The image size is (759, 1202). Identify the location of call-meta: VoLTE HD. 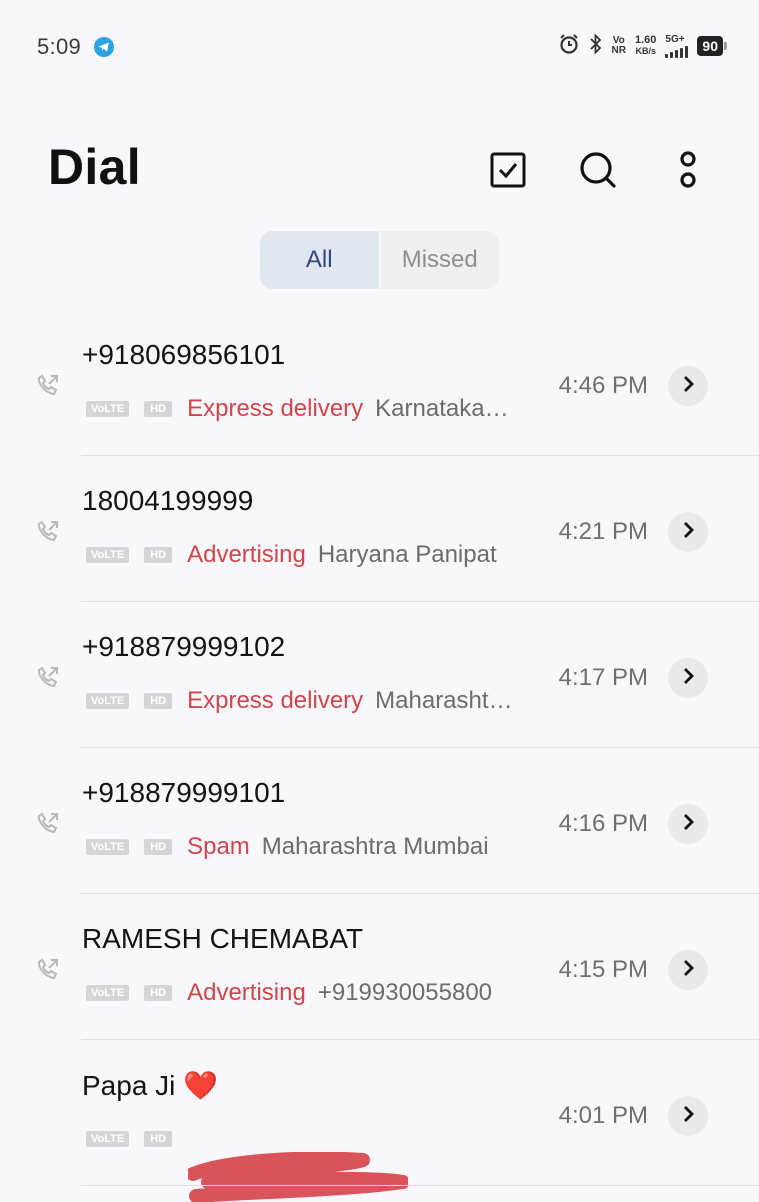
(136, 1139).